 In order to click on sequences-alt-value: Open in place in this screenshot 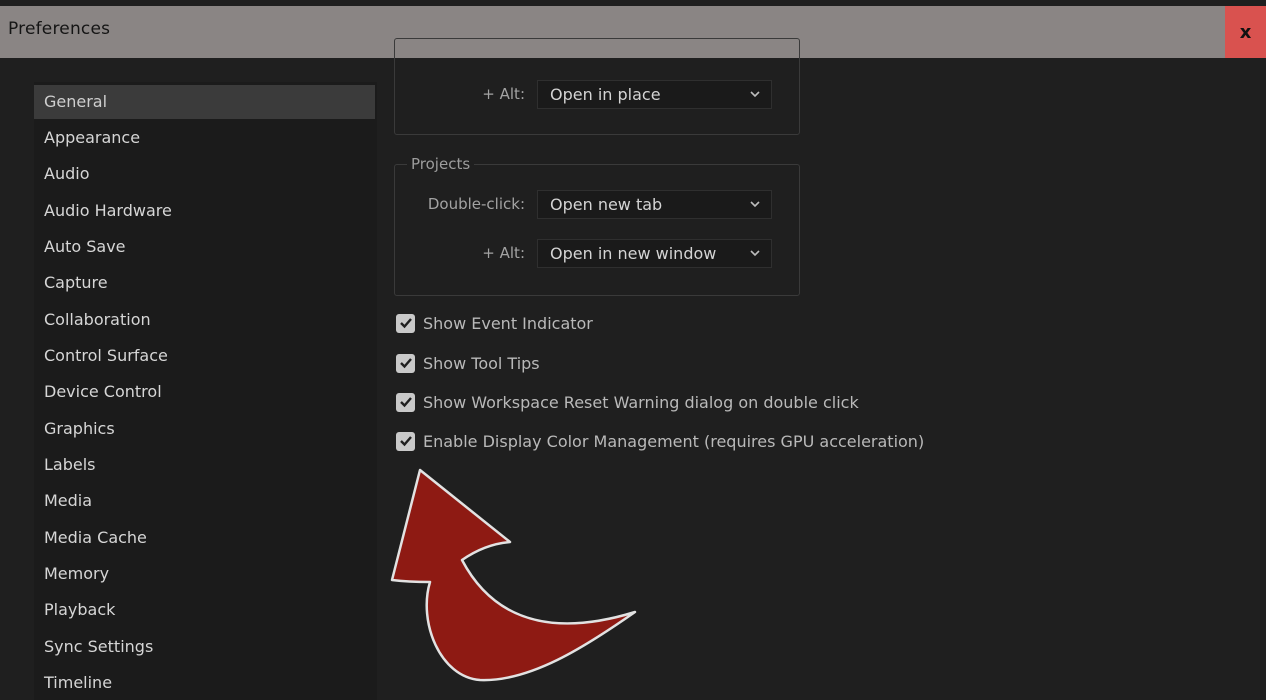, I will do `click(605, 94)`.